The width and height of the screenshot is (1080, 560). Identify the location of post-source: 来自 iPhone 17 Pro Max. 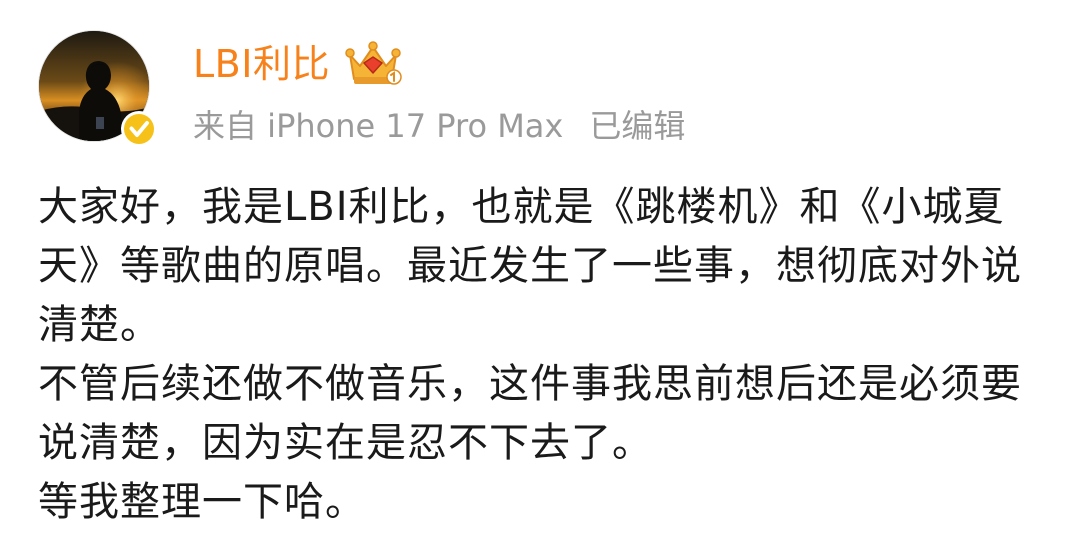
(378, 126).